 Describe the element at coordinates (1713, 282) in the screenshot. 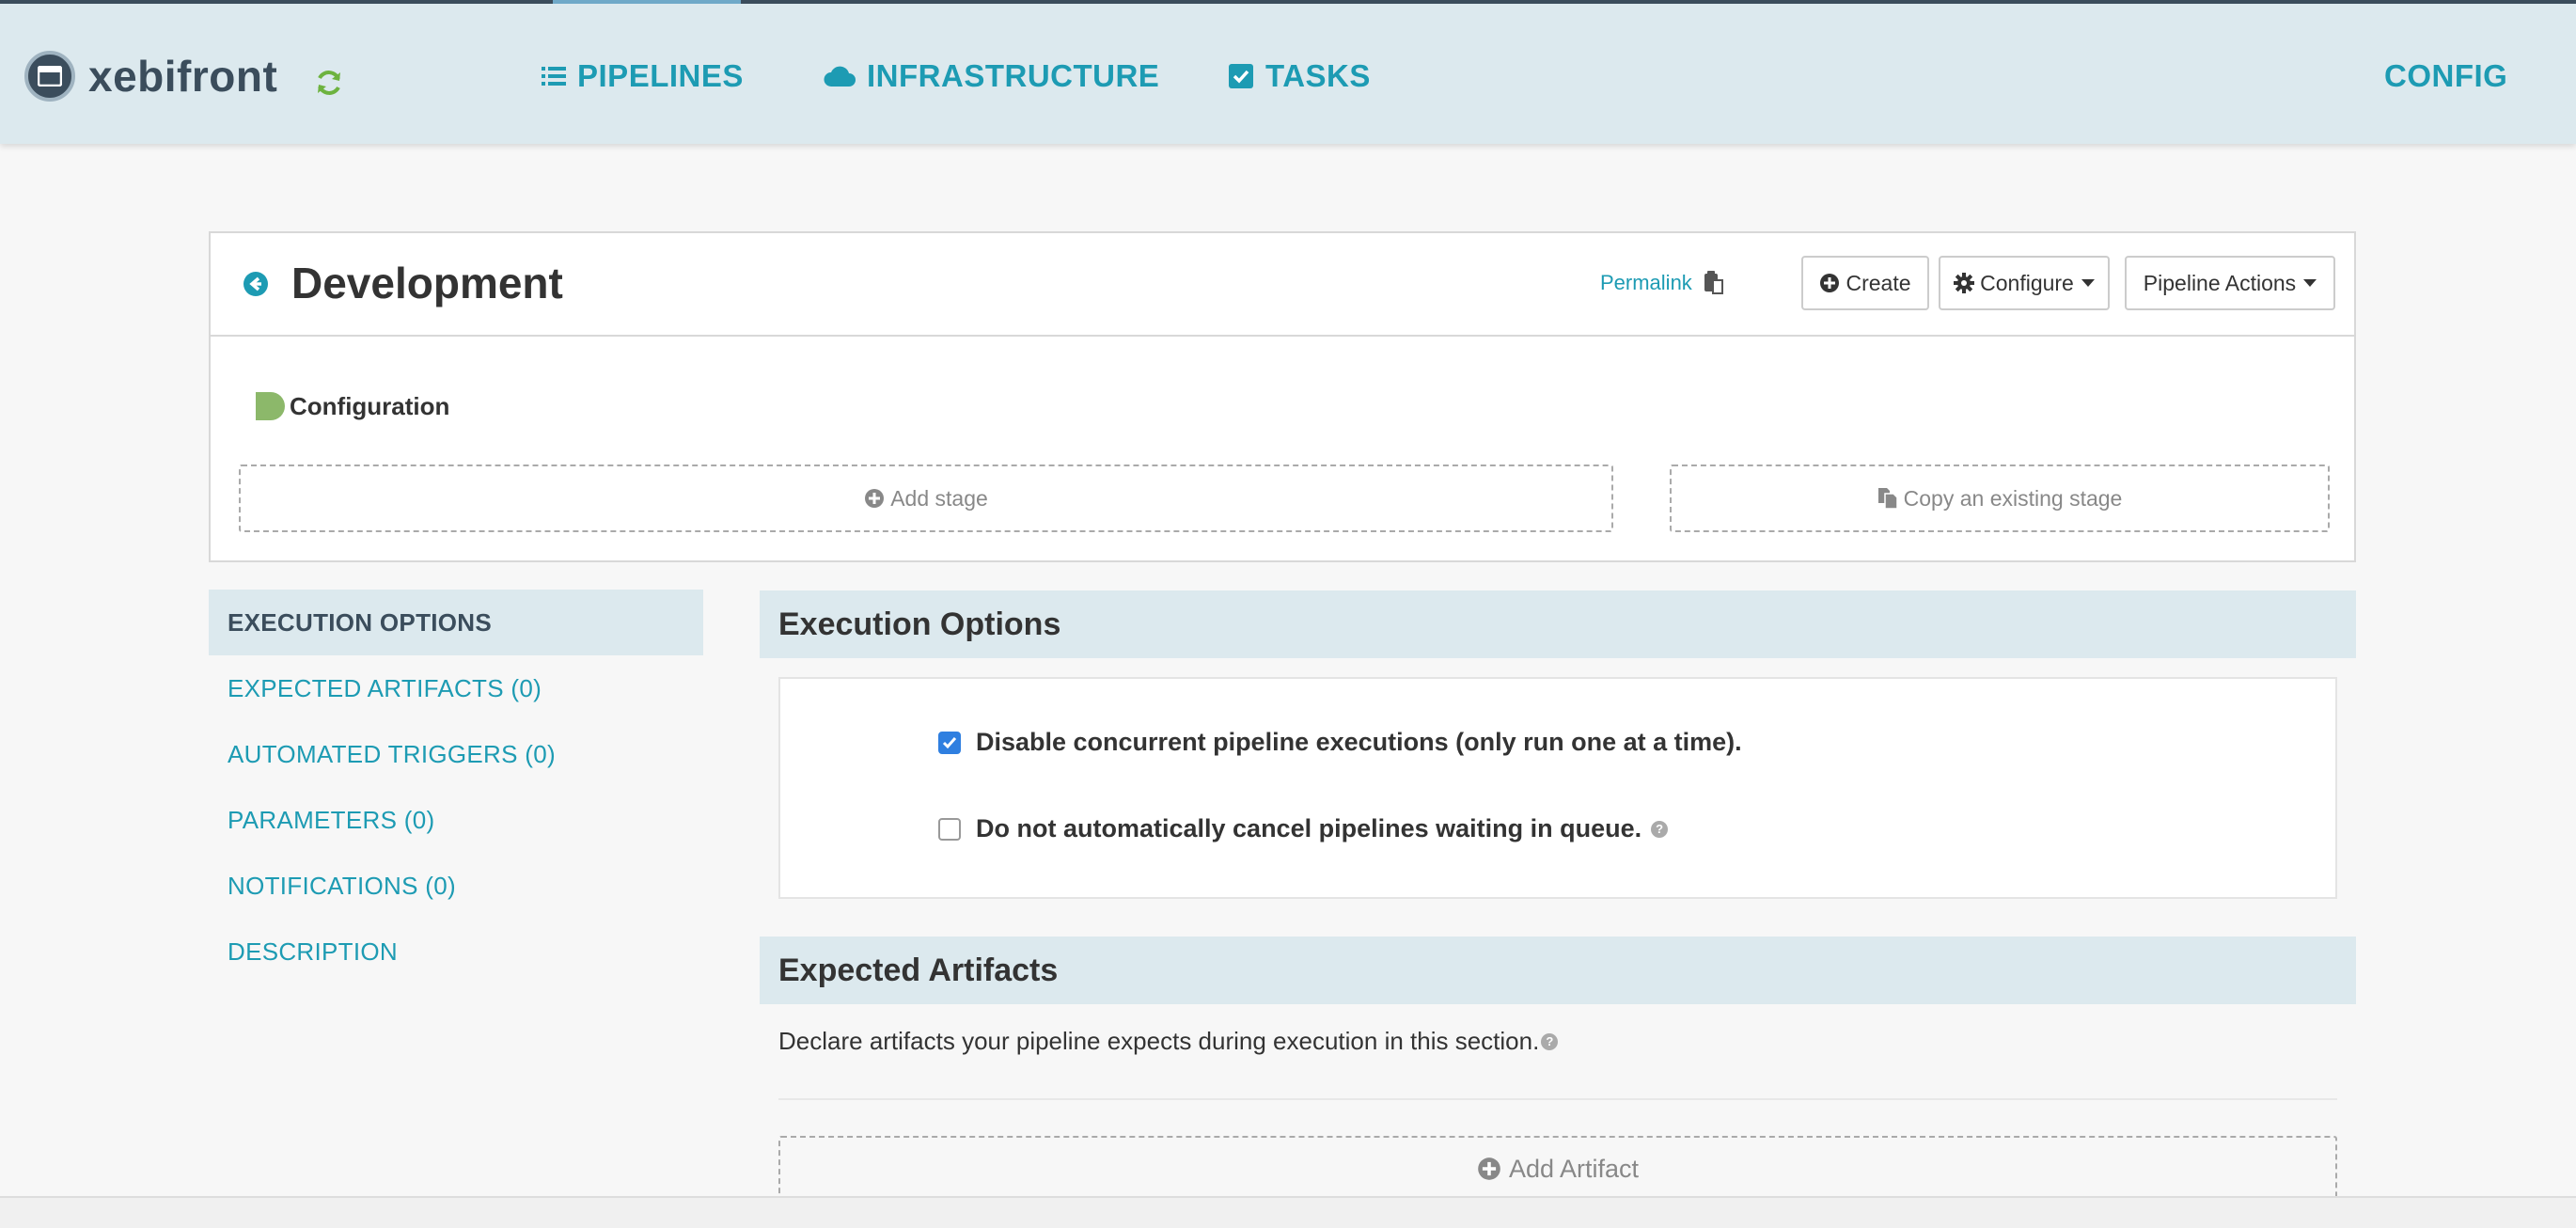

I see `clipboard-icon` at that location.